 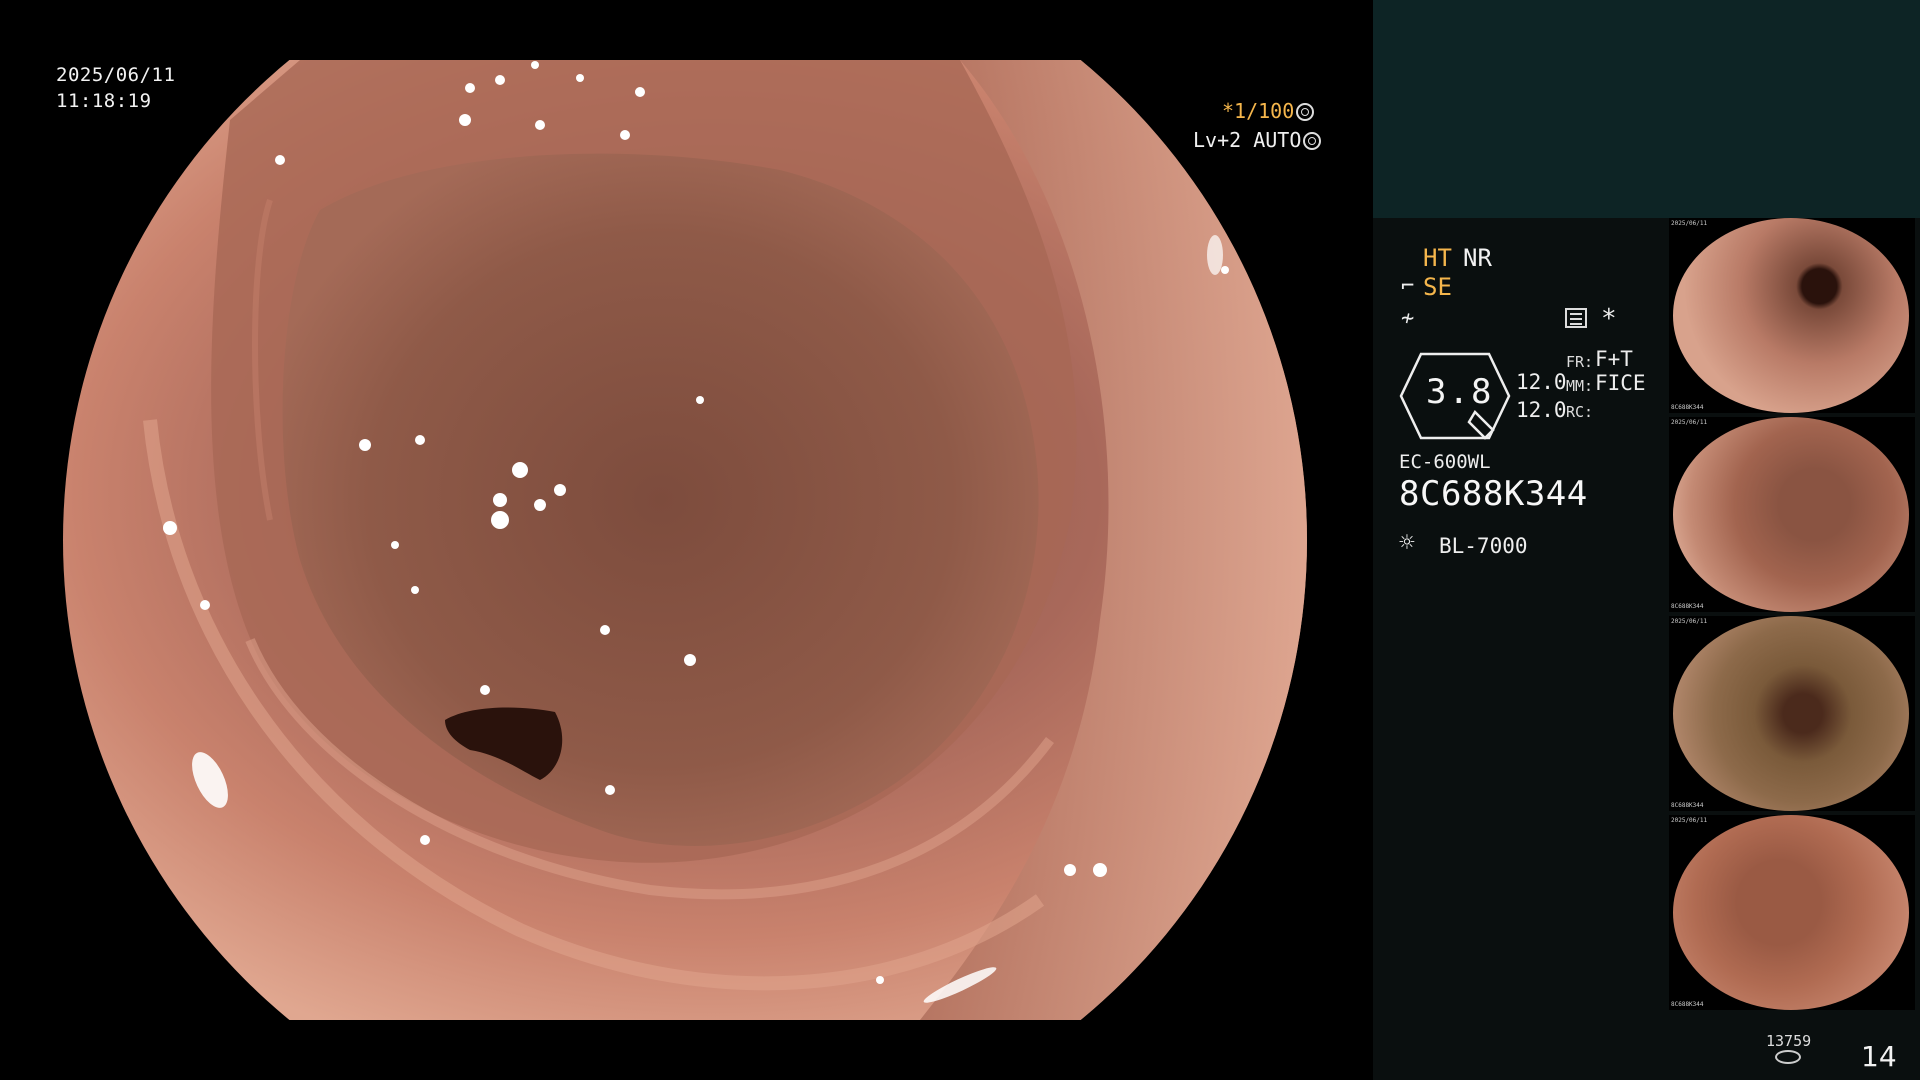 I want to click on star-indicator: *, so click(x=1609, y=319).